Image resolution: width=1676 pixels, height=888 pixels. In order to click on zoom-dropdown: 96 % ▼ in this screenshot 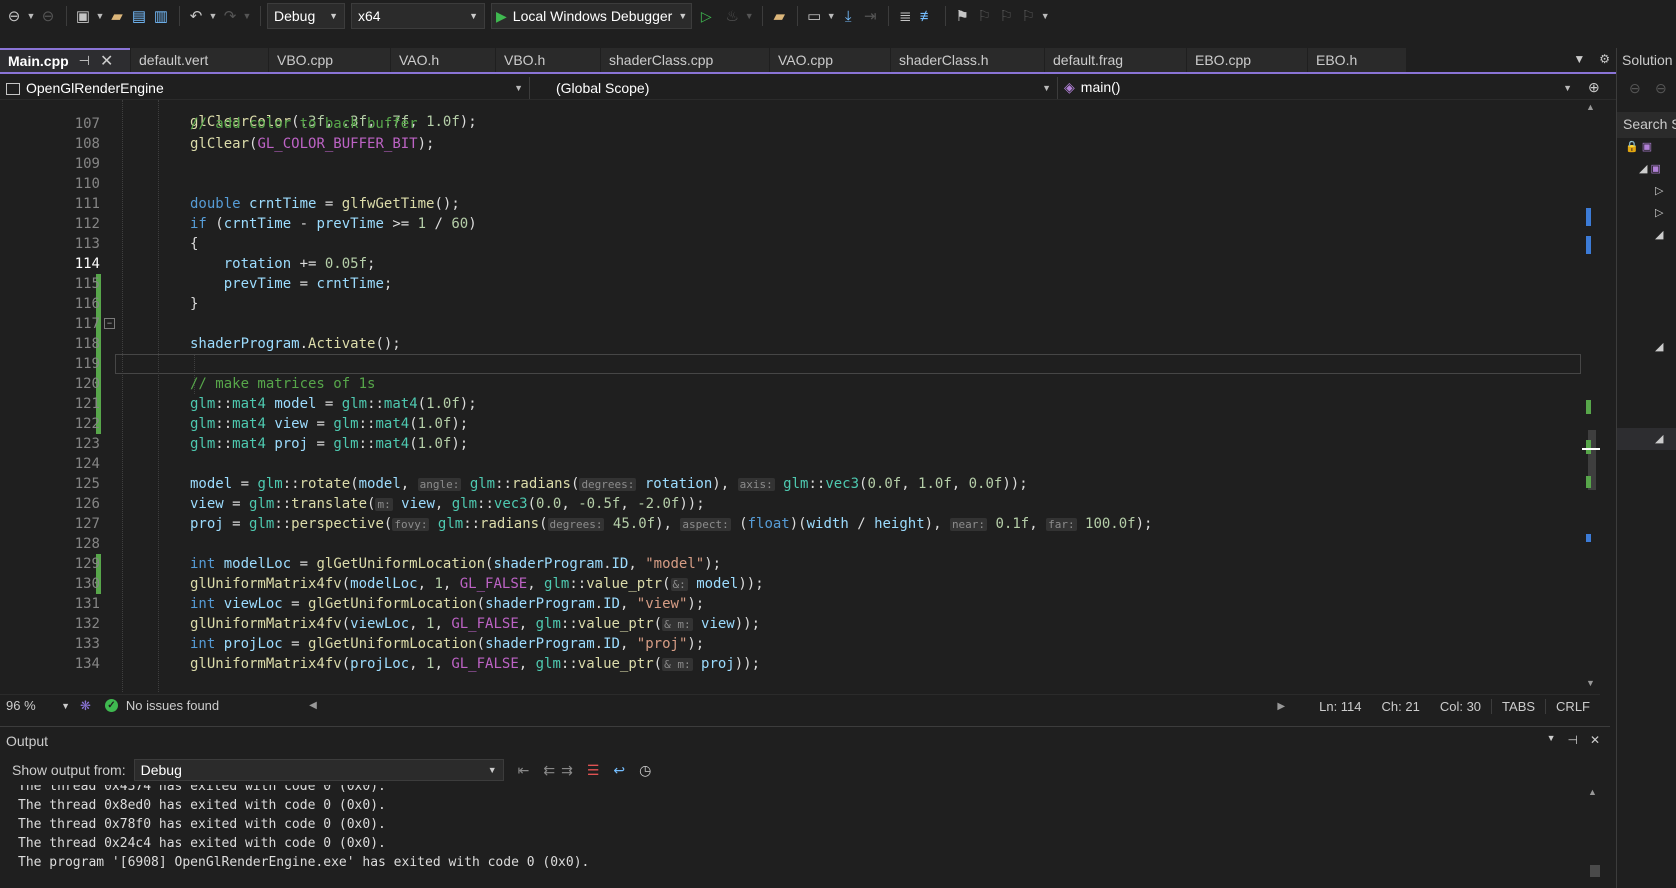, I will do `click(38, 705)`.